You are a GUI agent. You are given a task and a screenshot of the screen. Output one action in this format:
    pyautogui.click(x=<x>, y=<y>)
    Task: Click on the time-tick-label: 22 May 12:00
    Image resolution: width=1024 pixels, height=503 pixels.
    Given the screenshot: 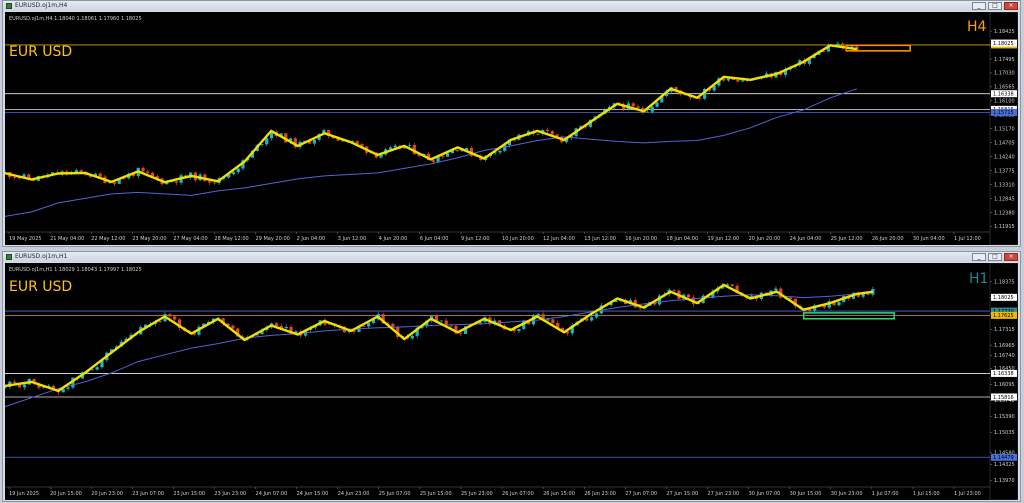 What is the action you would take?
    pyautogui.click(x=108, y=239)
    